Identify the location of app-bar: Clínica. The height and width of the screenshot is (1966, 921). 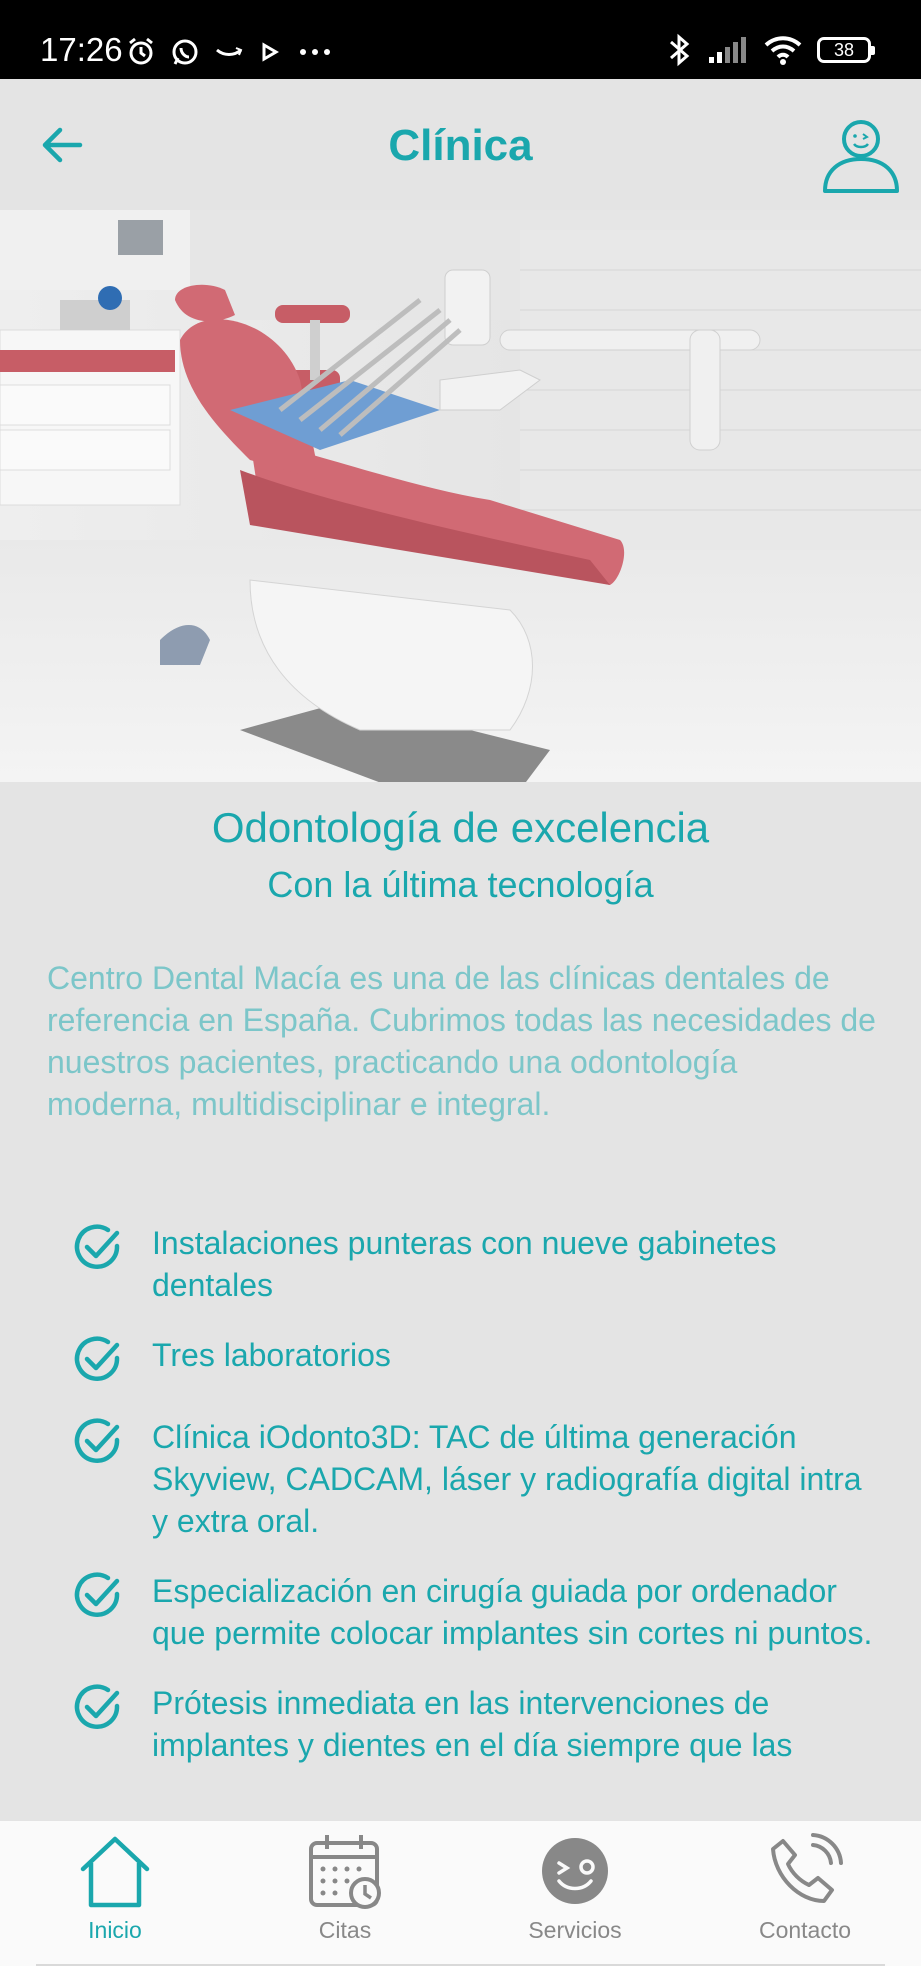
(460, 144).